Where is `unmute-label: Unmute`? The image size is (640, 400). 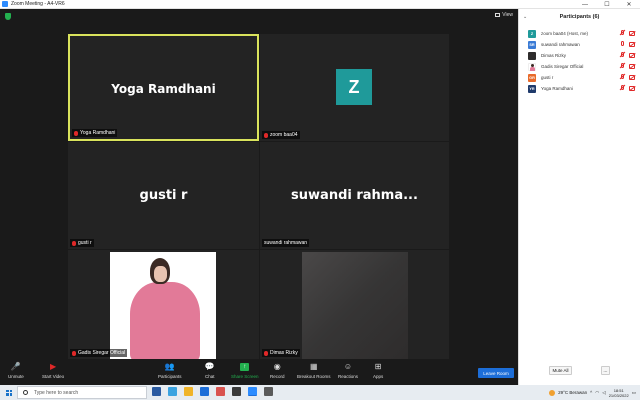
unmute-label: Unmute is located at coordinates (16, 376).